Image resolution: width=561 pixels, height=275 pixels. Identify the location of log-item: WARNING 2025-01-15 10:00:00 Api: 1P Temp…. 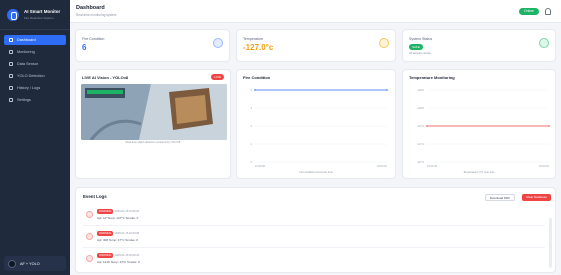
(314, 215).